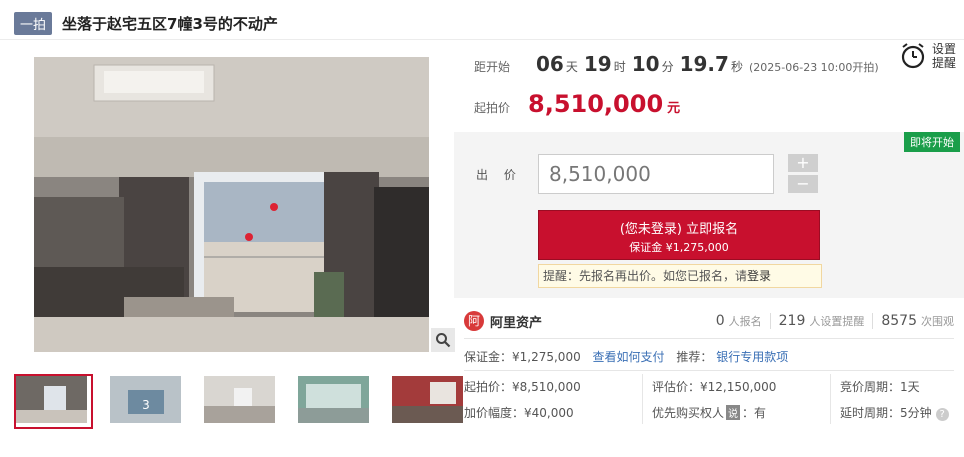 This screenshot has width=964, height=457. I want to click on bank-account-link: 银行专用款项, so click(752, 357).